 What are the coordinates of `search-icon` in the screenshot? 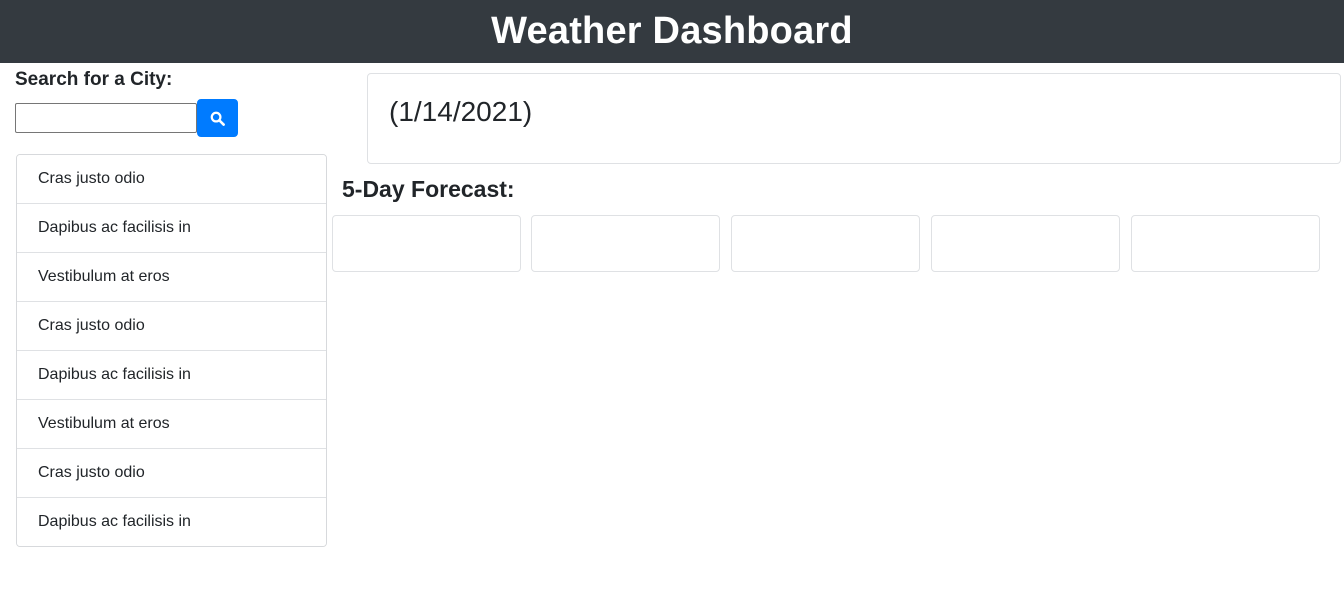 It's located at (217, 118).